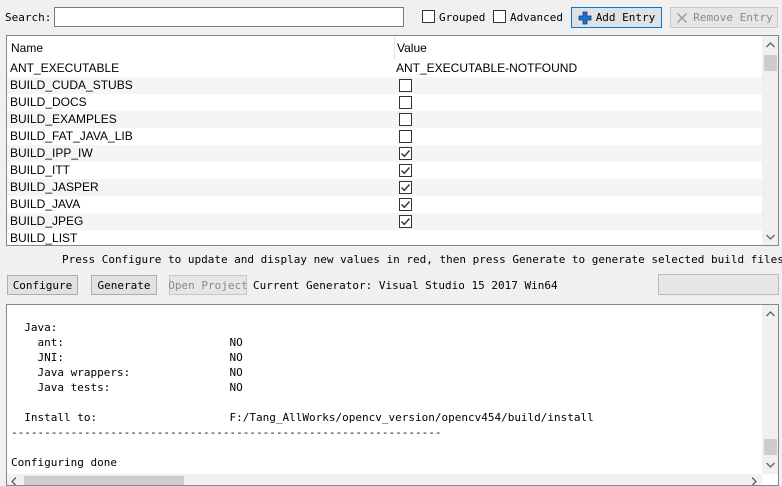 The image size is (782, 486). I want to click on table-scrollbar, so click(770, 140).